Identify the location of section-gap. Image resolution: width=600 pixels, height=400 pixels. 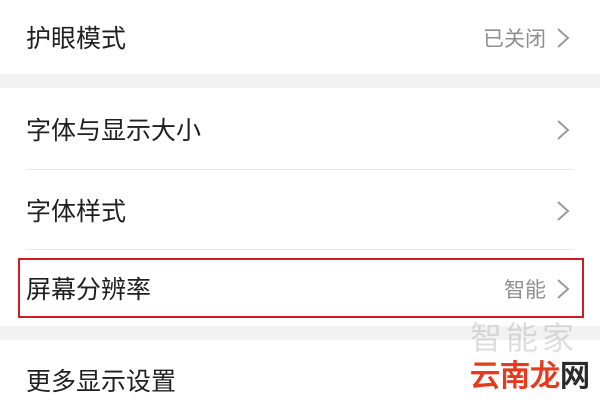
(300, 81).